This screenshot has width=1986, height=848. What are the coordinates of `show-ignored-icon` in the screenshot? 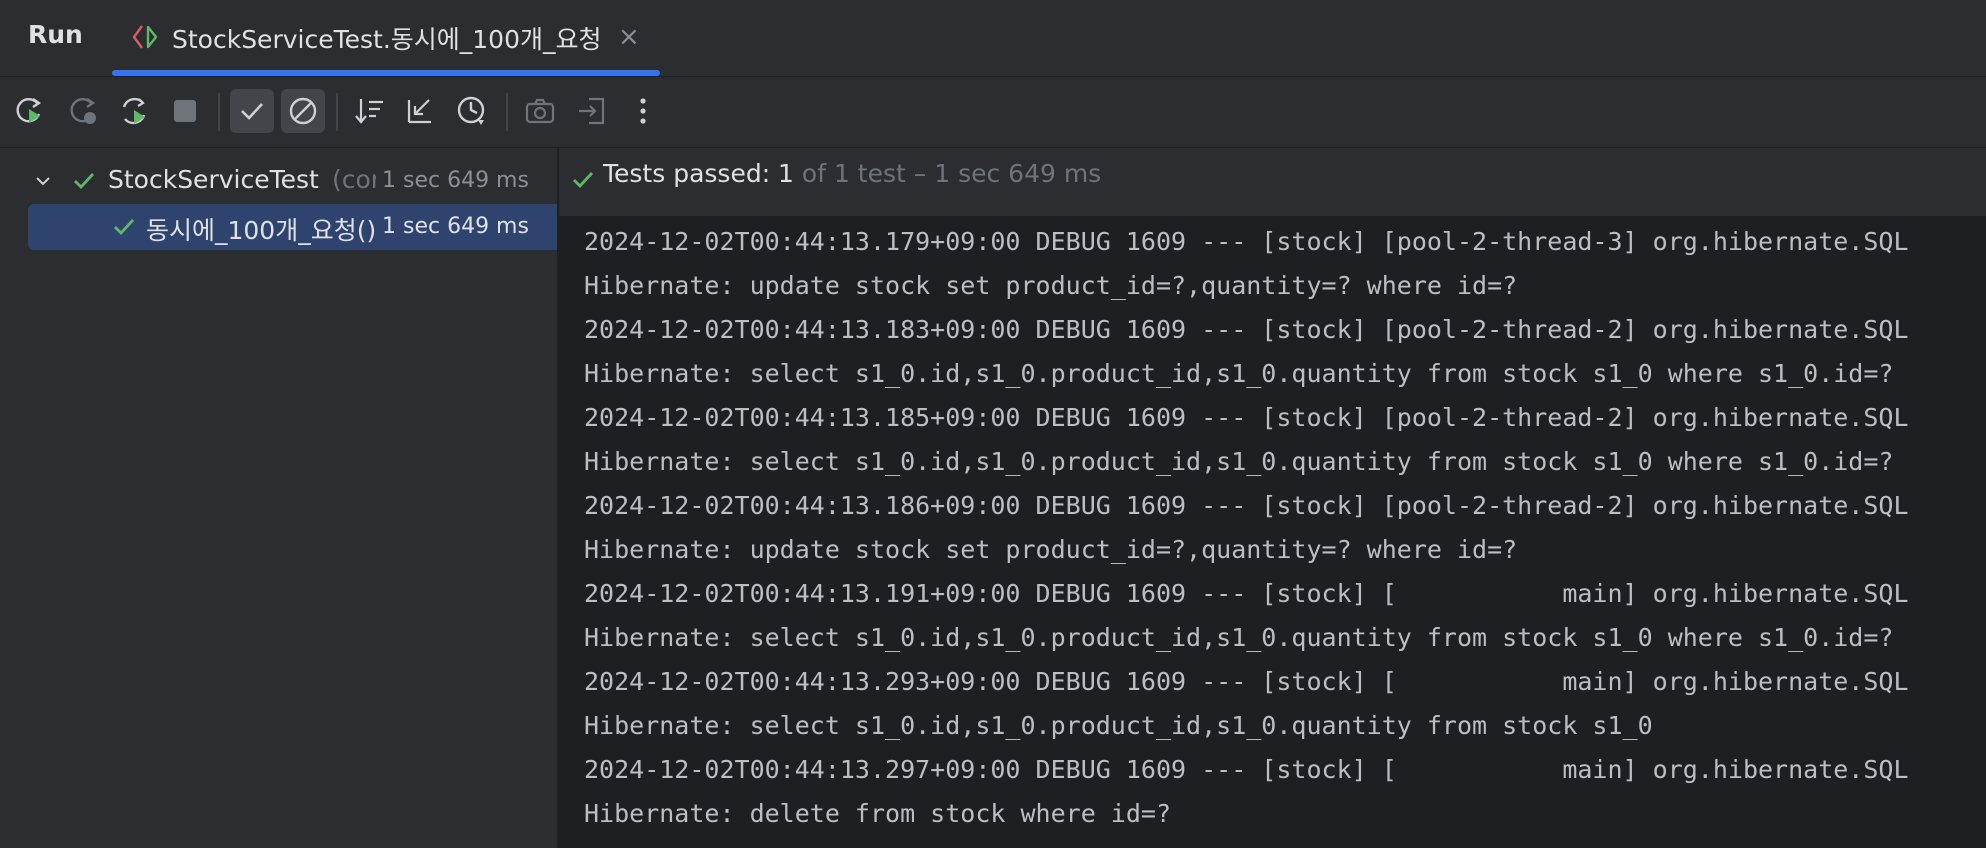 It's located at (303, 111).